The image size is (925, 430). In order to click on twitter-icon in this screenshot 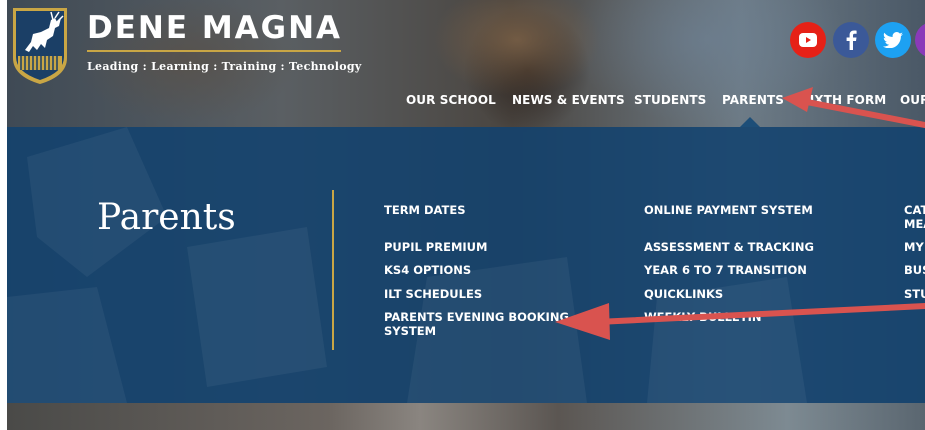, I will do `click(893, 40)`.